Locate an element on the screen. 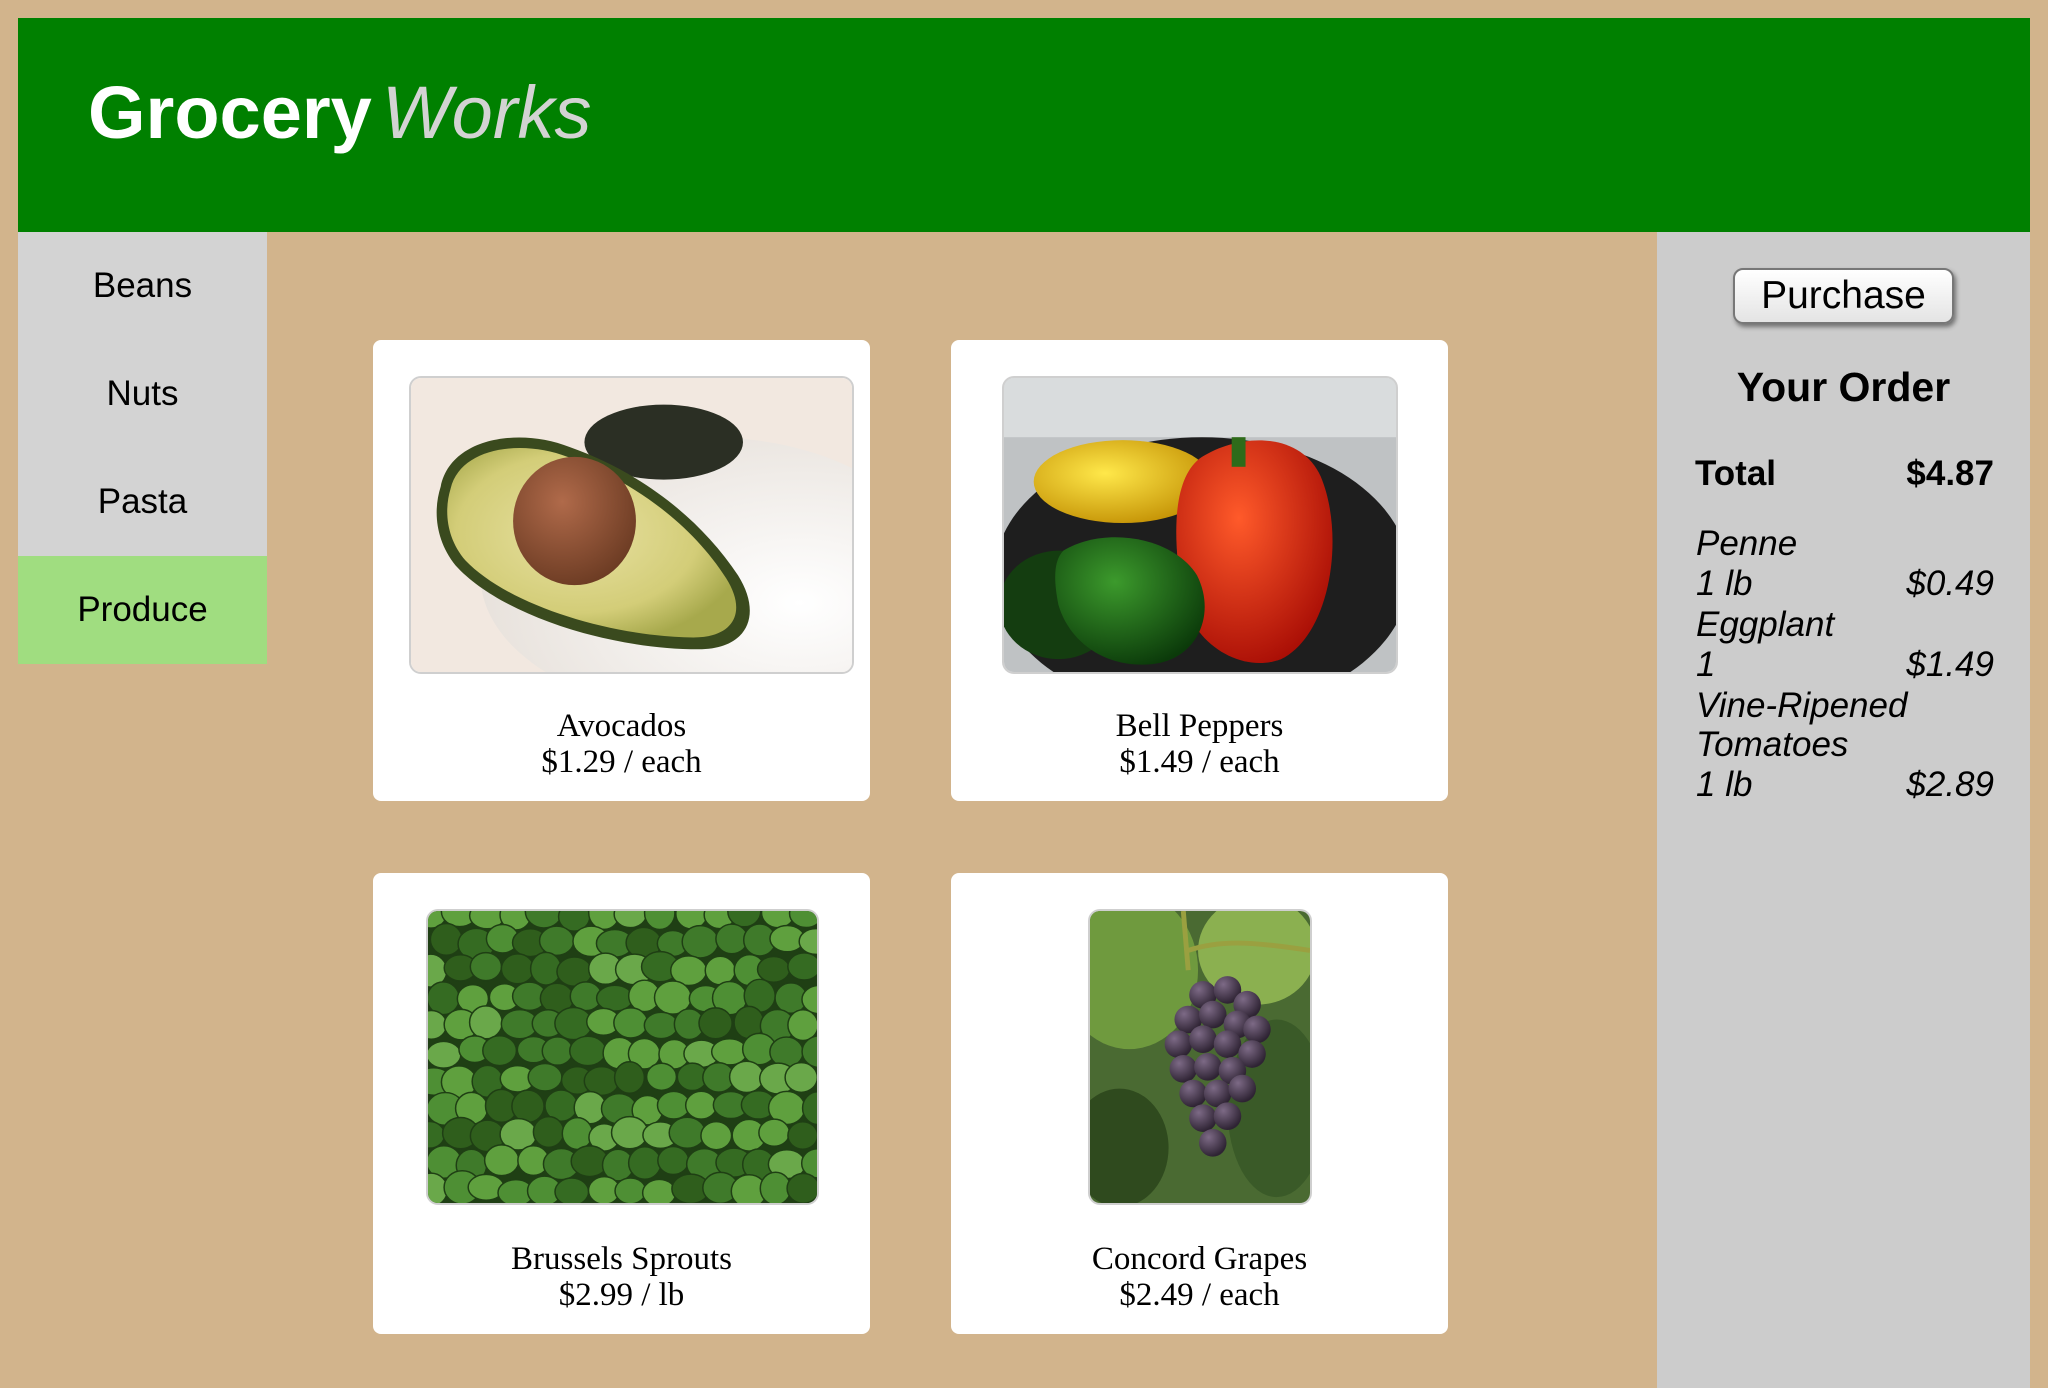 The width and height of the screenshot is (2048, 1388). product-price: $1.49 / each is located at coordinates (1199, 762).